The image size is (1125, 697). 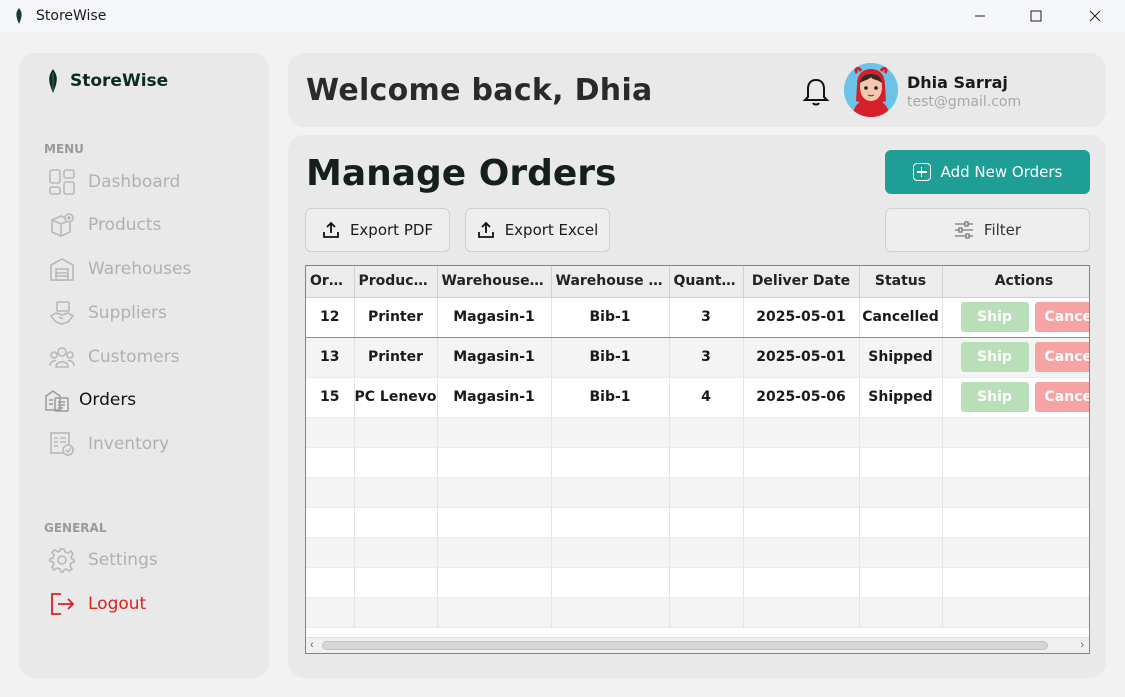 I want to click on add-new-orders-button: Add New Orders, so click(x=987, y=172).